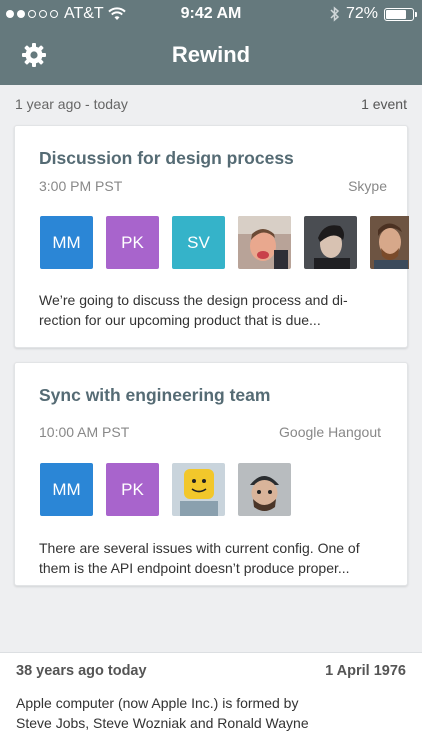 This screenshot has width=422, height=750. What do you see at coordinates (211, 54) in the screenshot?
I see `page-title: Rewind` at bounding box center [211, 54].